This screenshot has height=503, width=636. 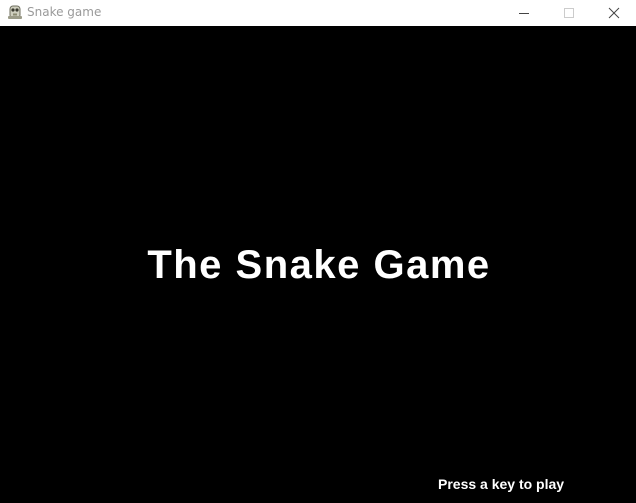 I want to click on pygame-snake-icon, so click(x=15, y=12).